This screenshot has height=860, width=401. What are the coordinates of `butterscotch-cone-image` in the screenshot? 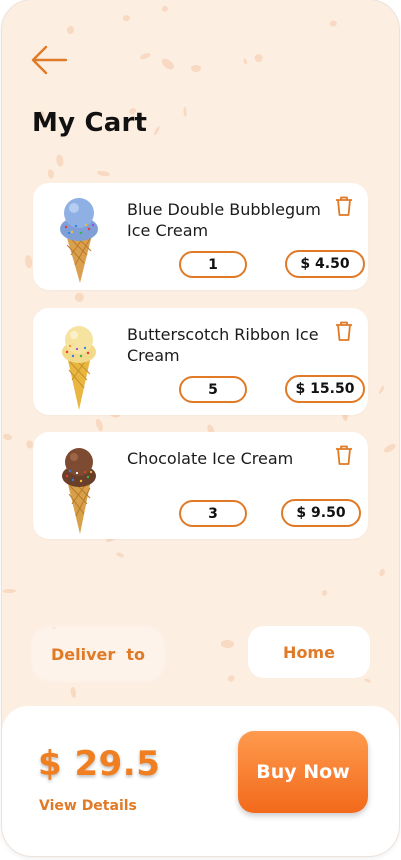 It's located at (79, 368).